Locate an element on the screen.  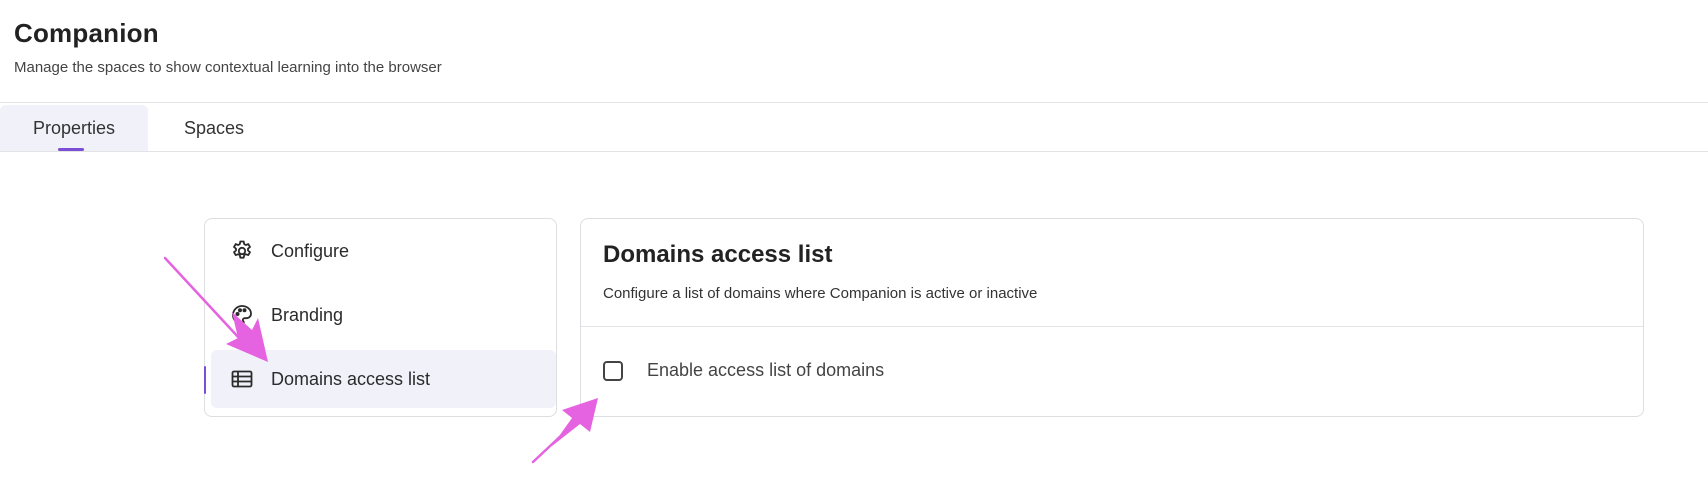
panel-divider is located at coordinates (1112, 326).